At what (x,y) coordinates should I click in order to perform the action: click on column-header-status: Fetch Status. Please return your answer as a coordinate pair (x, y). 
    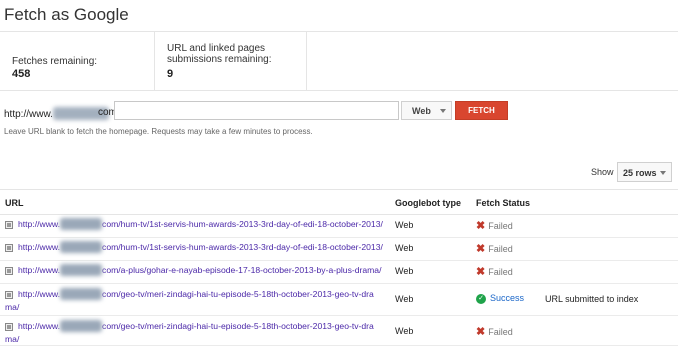
    Looking at the image, I should click on (503, 203).